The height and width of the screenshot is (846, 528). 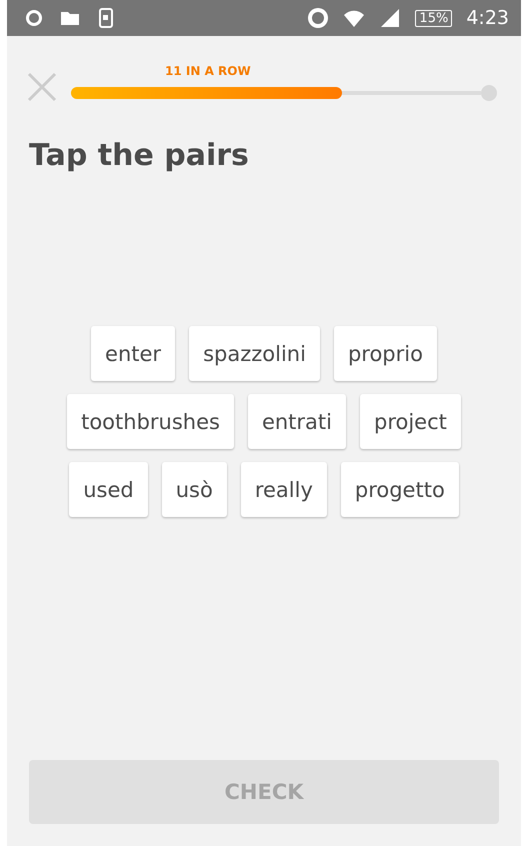 What do you see at coordinates (194, 489) in the screenshot?
I see `word-tile: usò` at bounding box center [194, 489].